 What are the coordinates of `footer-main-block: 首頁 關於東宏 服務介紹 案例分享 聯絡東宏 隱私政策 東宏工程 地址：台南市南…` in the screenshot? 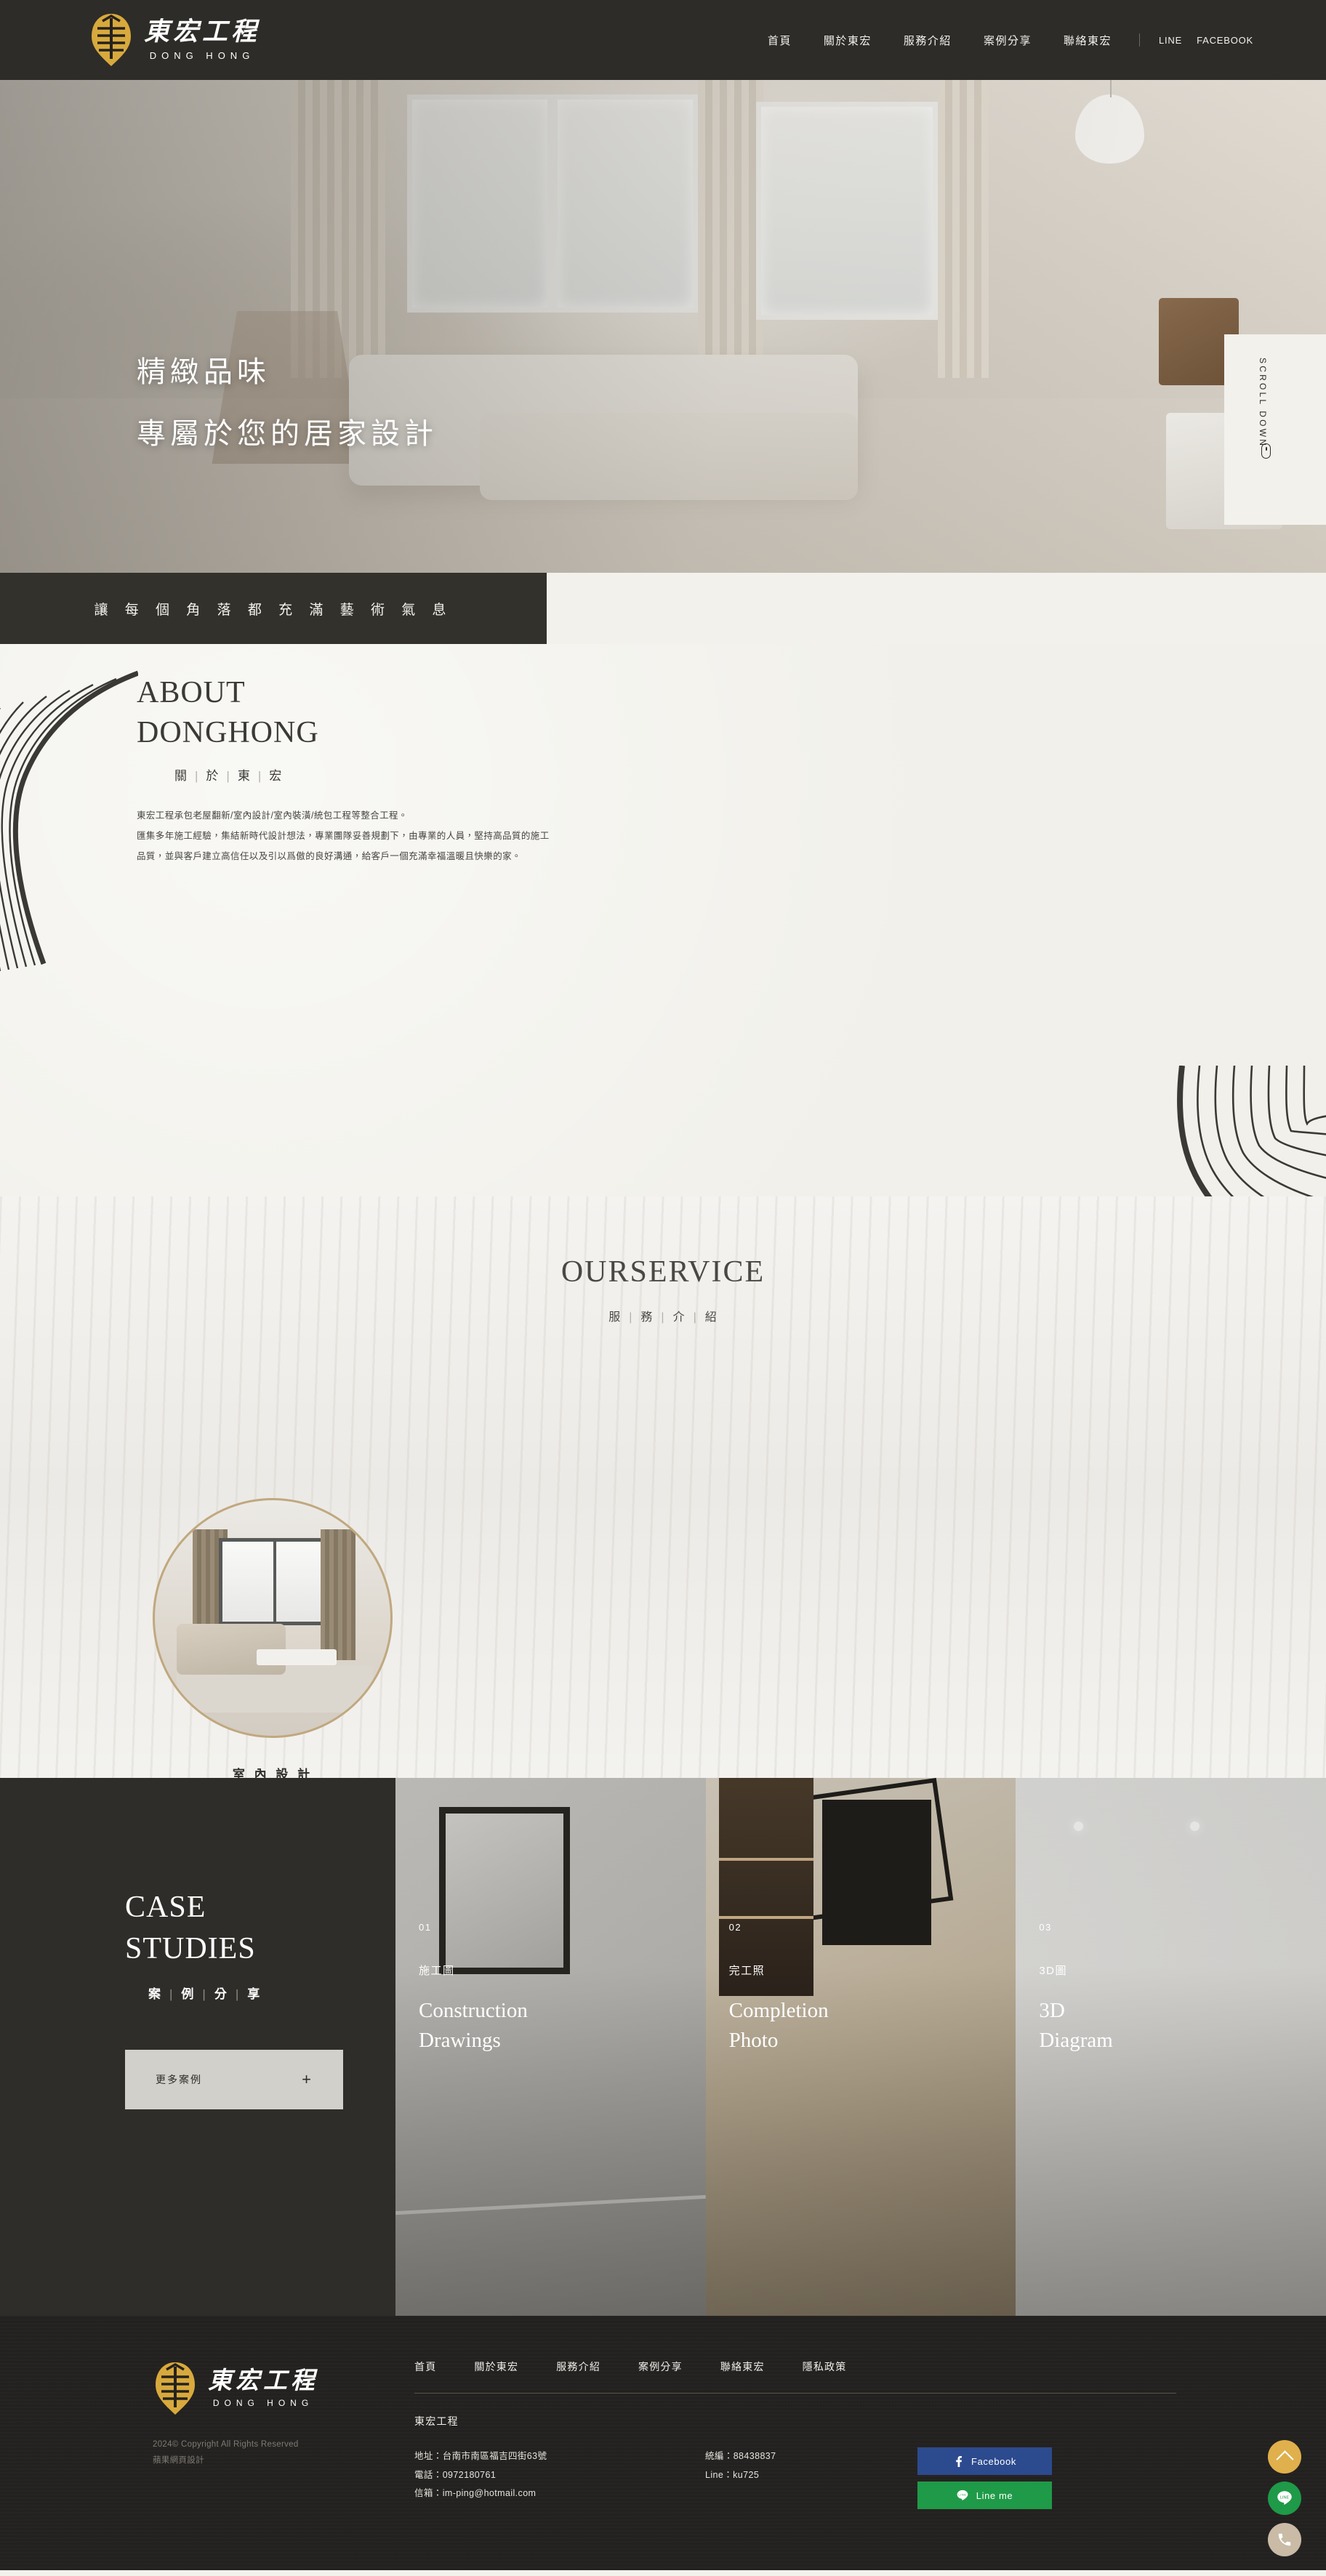 It's located at (814, 2437).